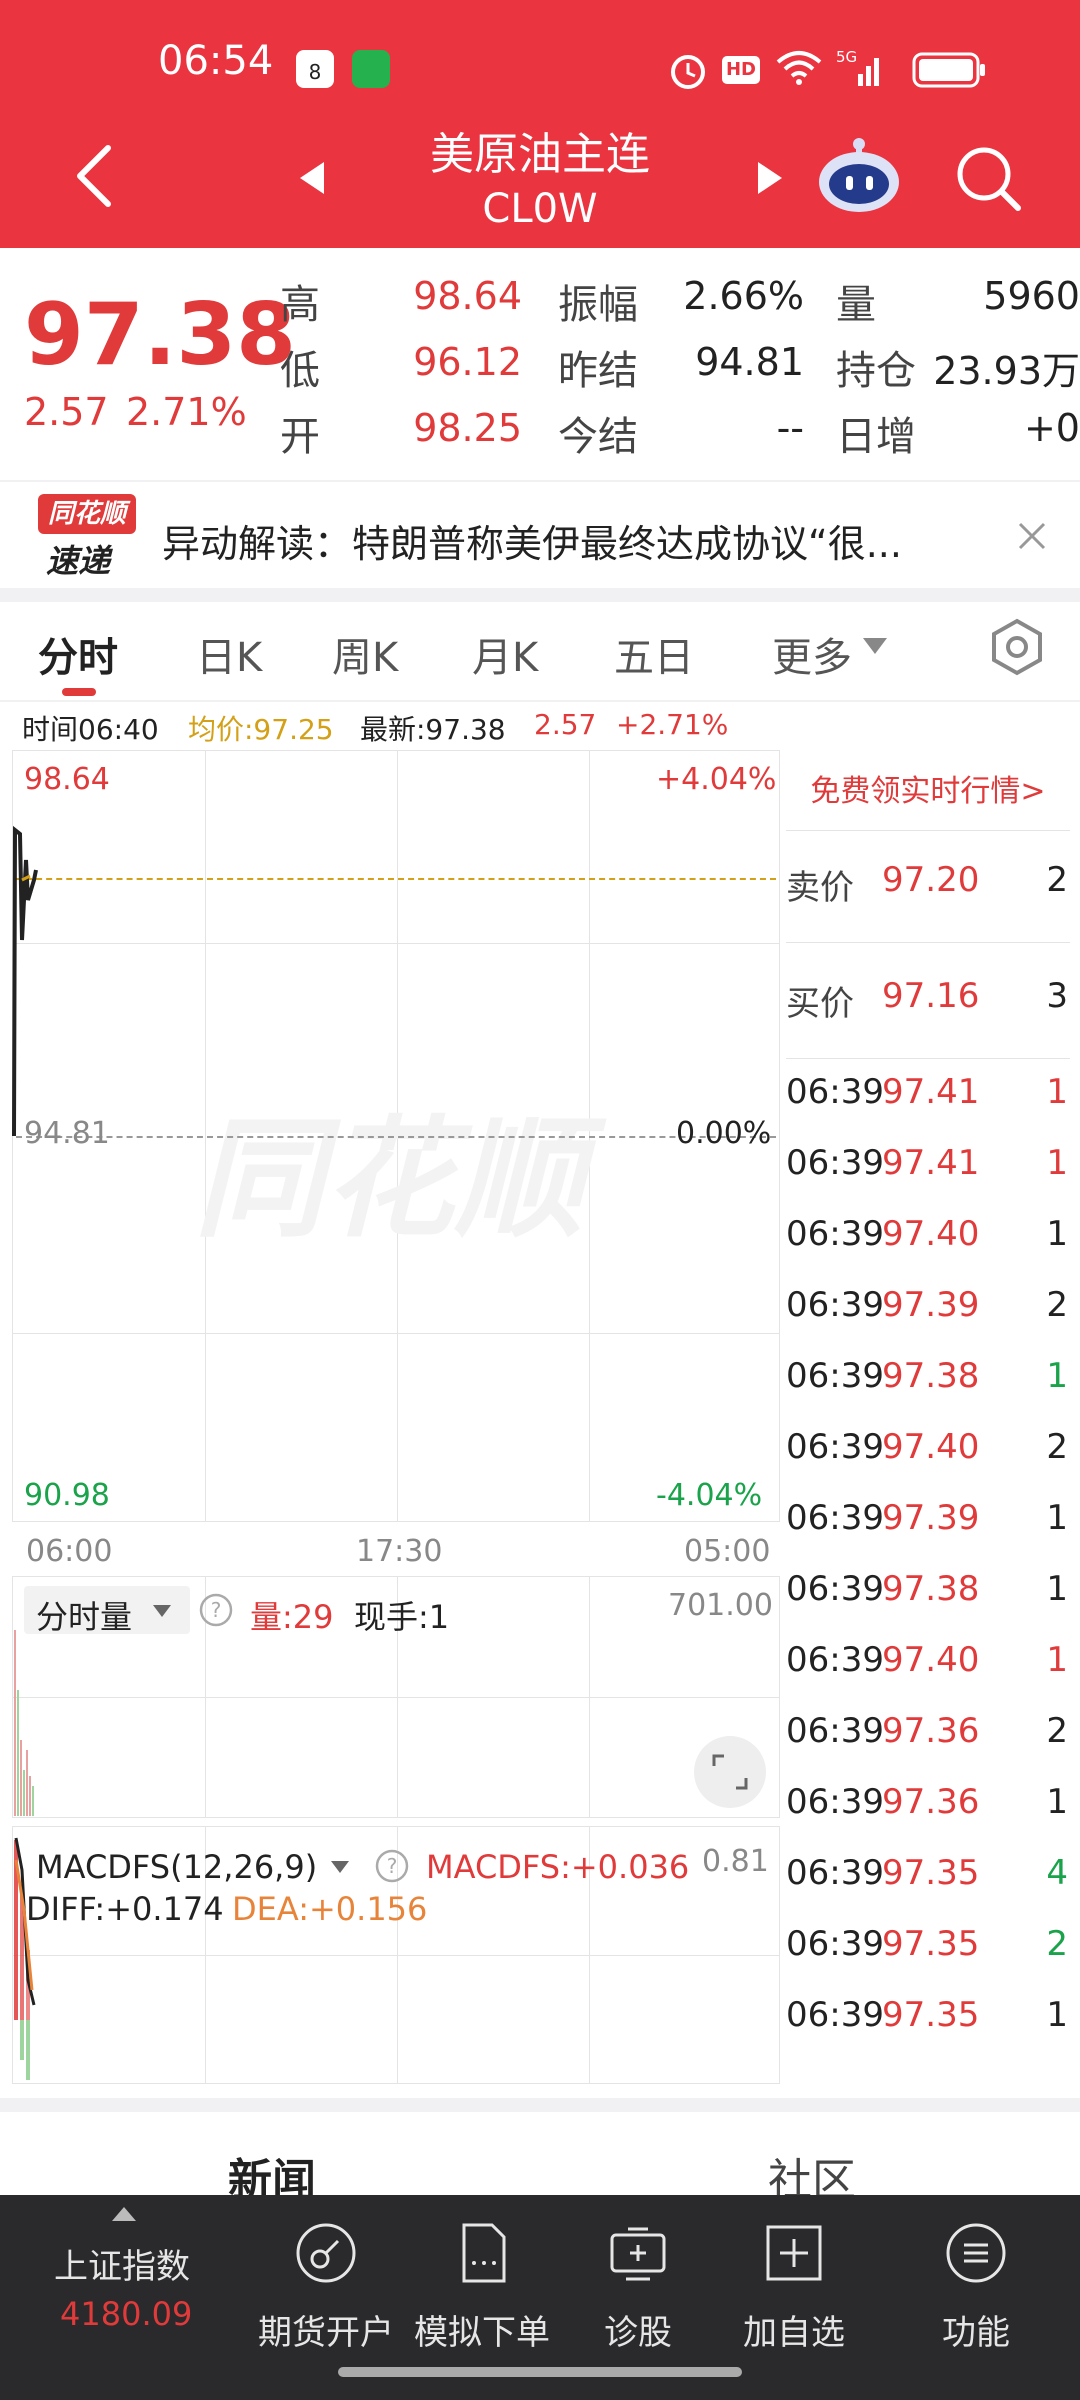 This screenshot has width=1080, height=2400. I want to click on expand-icon, so click(730, 1772).